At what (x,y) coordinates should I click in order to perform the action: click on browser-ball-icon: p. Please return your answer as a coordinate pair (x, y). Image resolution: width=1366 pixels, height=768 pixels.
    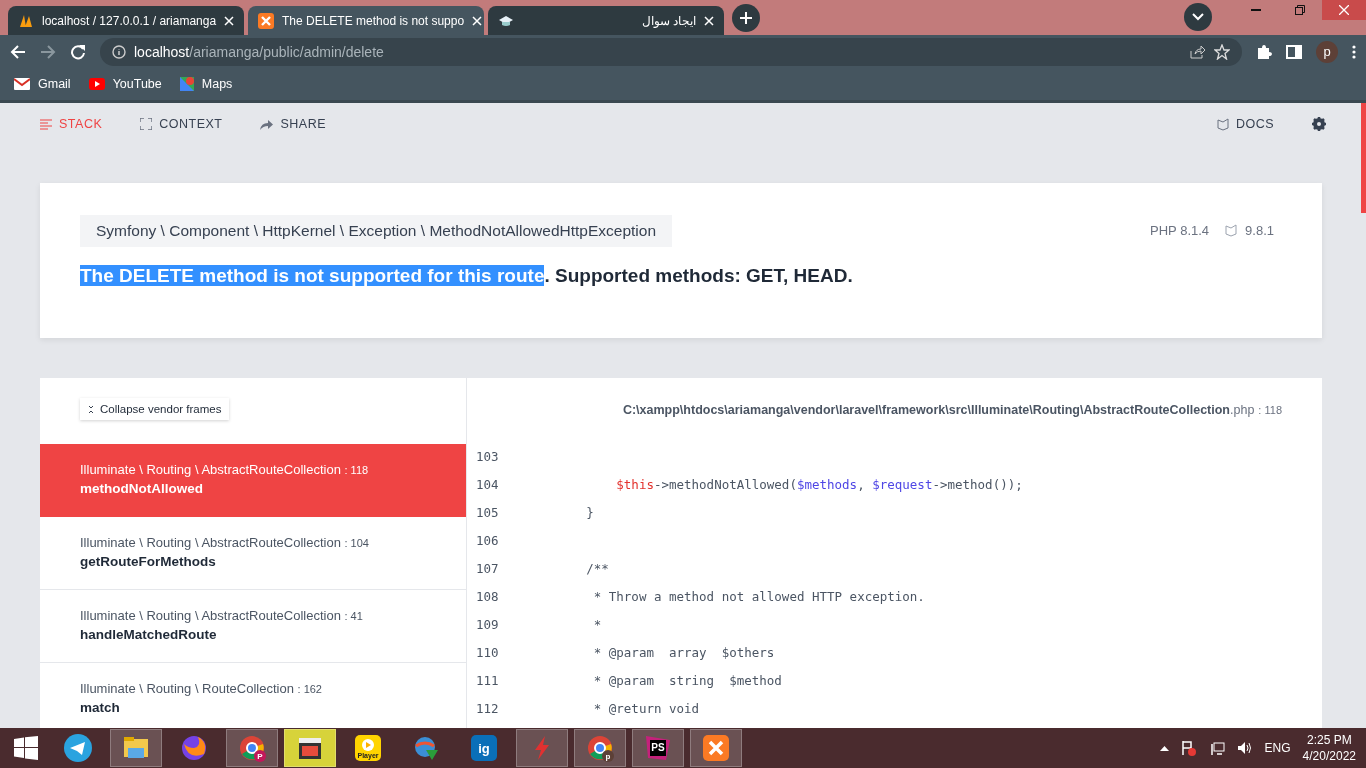
    Looking at the image, I should click on (600, 748).